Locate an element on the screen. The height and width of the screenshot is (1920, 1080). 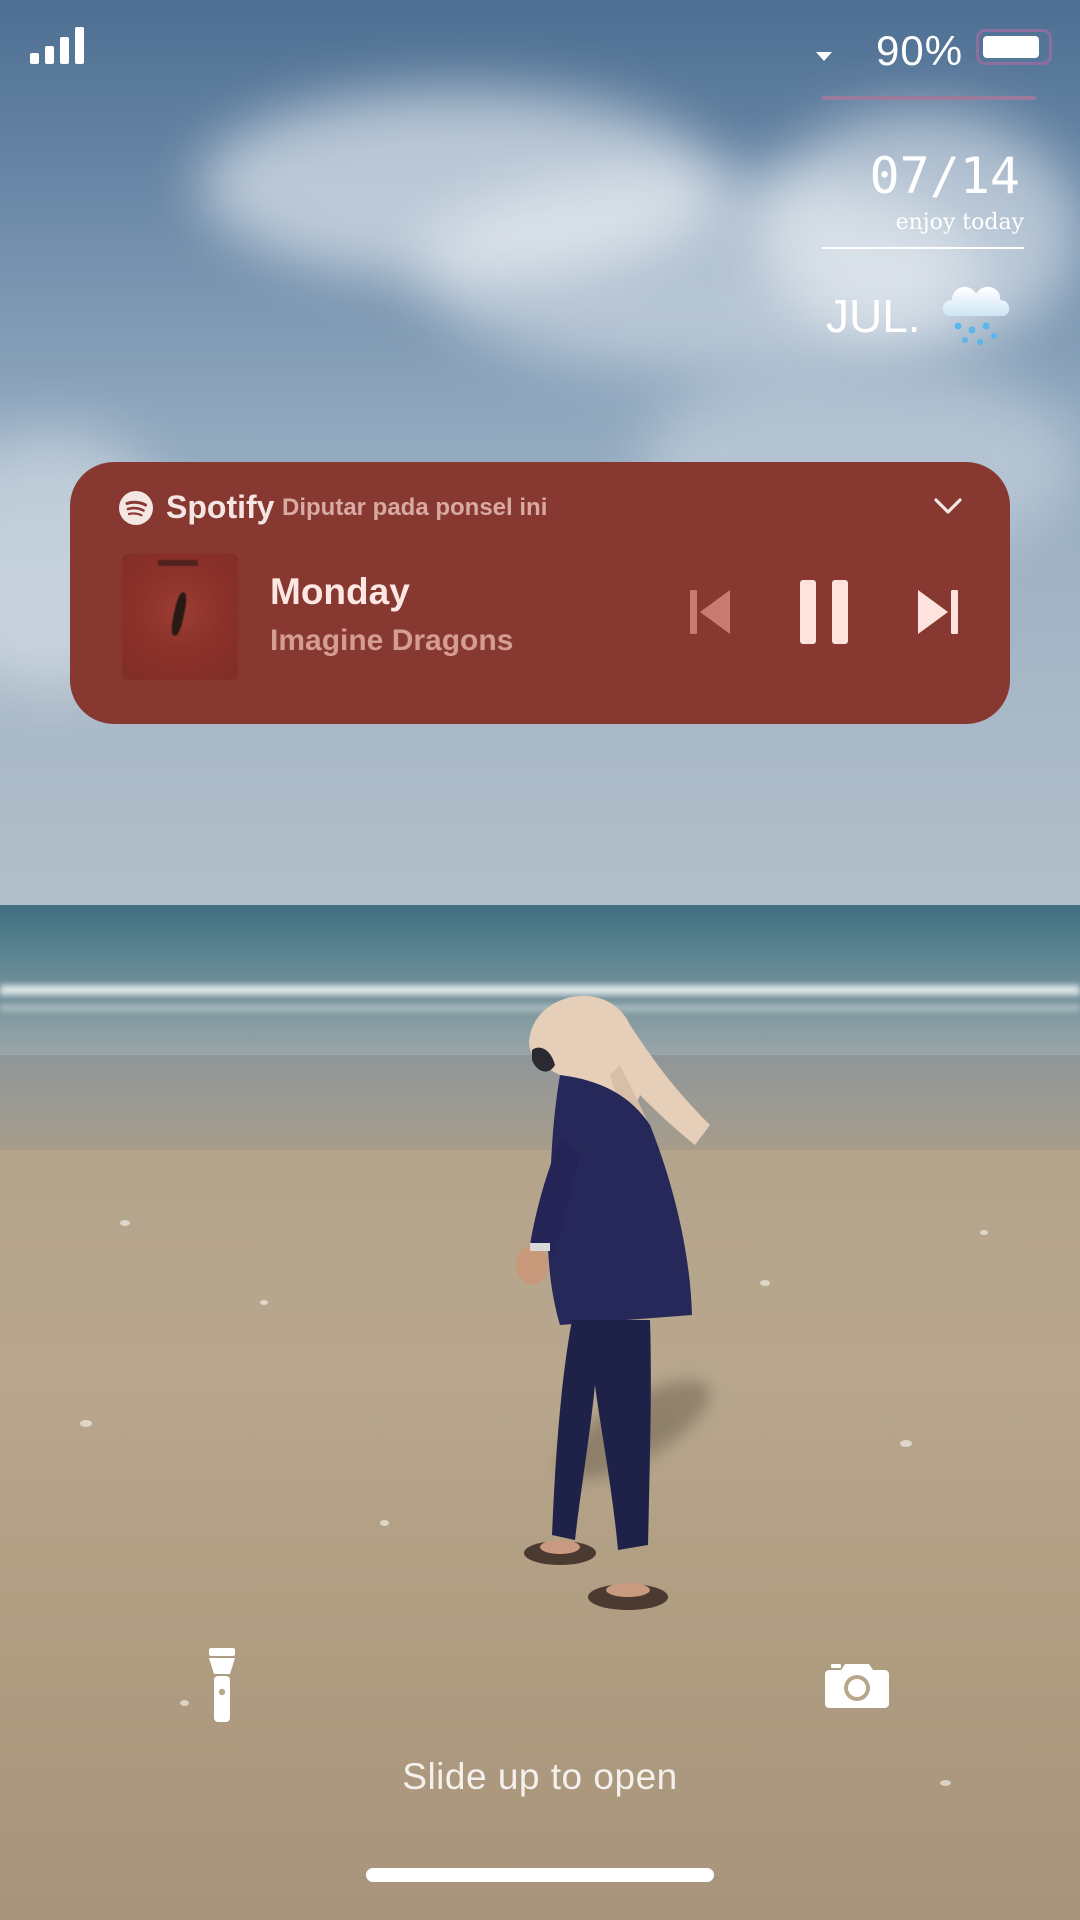
chevron-down-icon is located at coordinates (948, 506).